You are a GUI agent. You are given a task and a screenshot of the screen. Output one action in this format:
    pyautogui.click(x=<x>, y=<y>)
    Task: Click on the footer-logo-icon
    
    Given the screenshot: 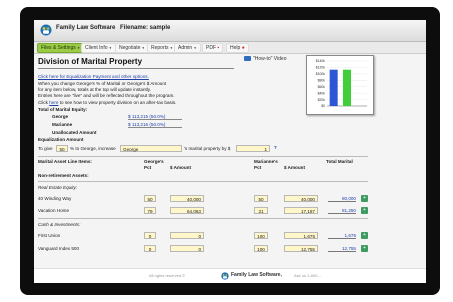 What is the action you would take?
    pyautogui.click(x=225, y=276)
    